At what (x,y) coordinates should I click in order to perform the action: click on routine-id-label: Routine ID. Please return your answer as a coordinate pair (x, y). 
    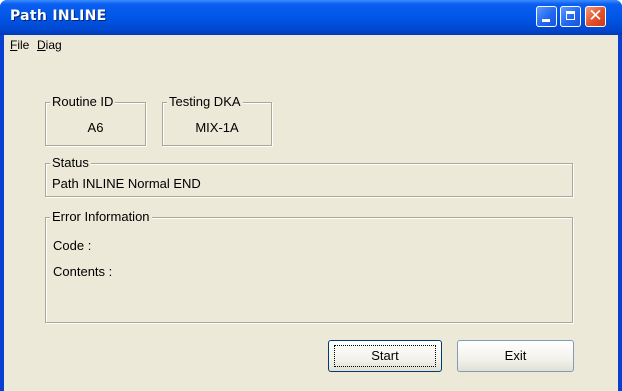
    Looking at the image, I should click on (83, 102).